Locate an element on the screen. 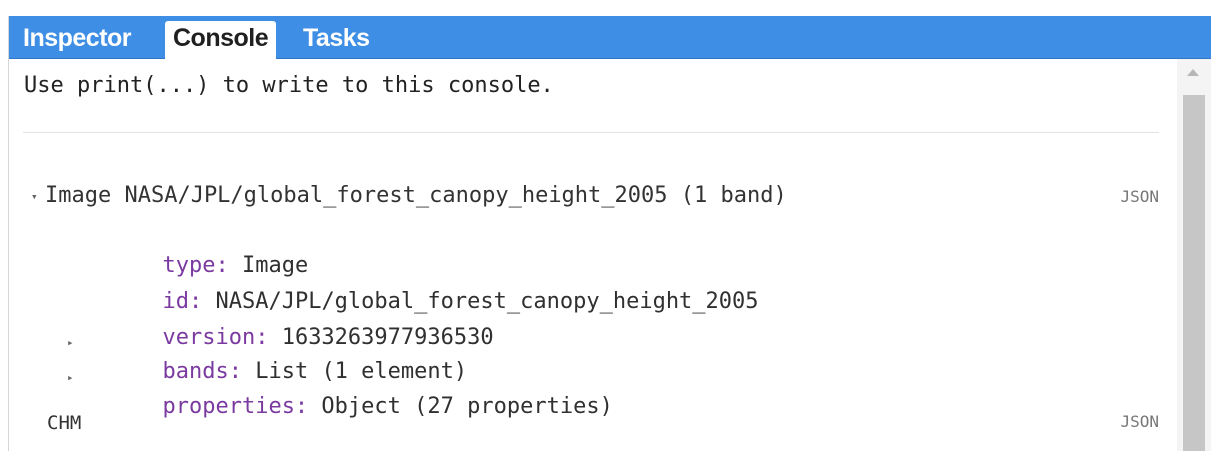 The height and width of the screenshot is (452, 1212). tab-inspector: Inspector is located at coordinates (77, 40).